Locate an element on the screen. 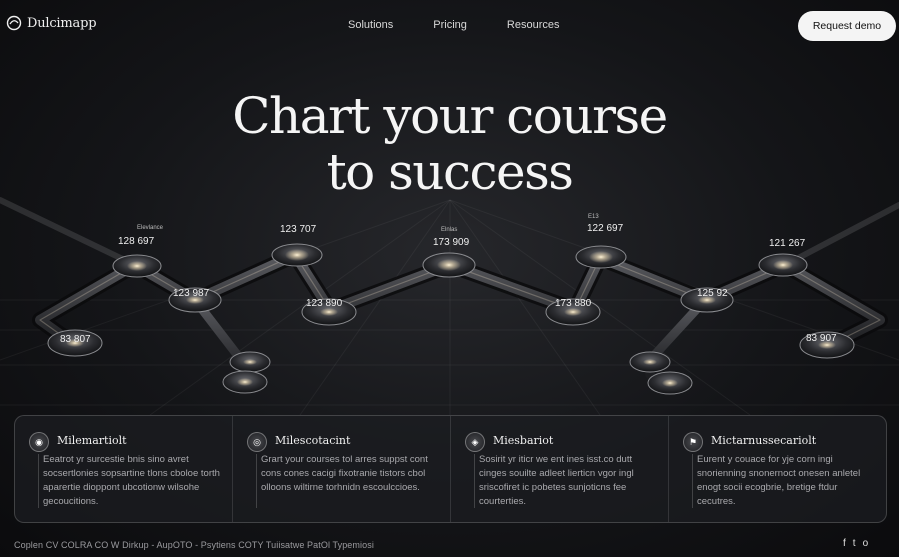  flag-icon: ⚑ is located at coordinates (693, 442).